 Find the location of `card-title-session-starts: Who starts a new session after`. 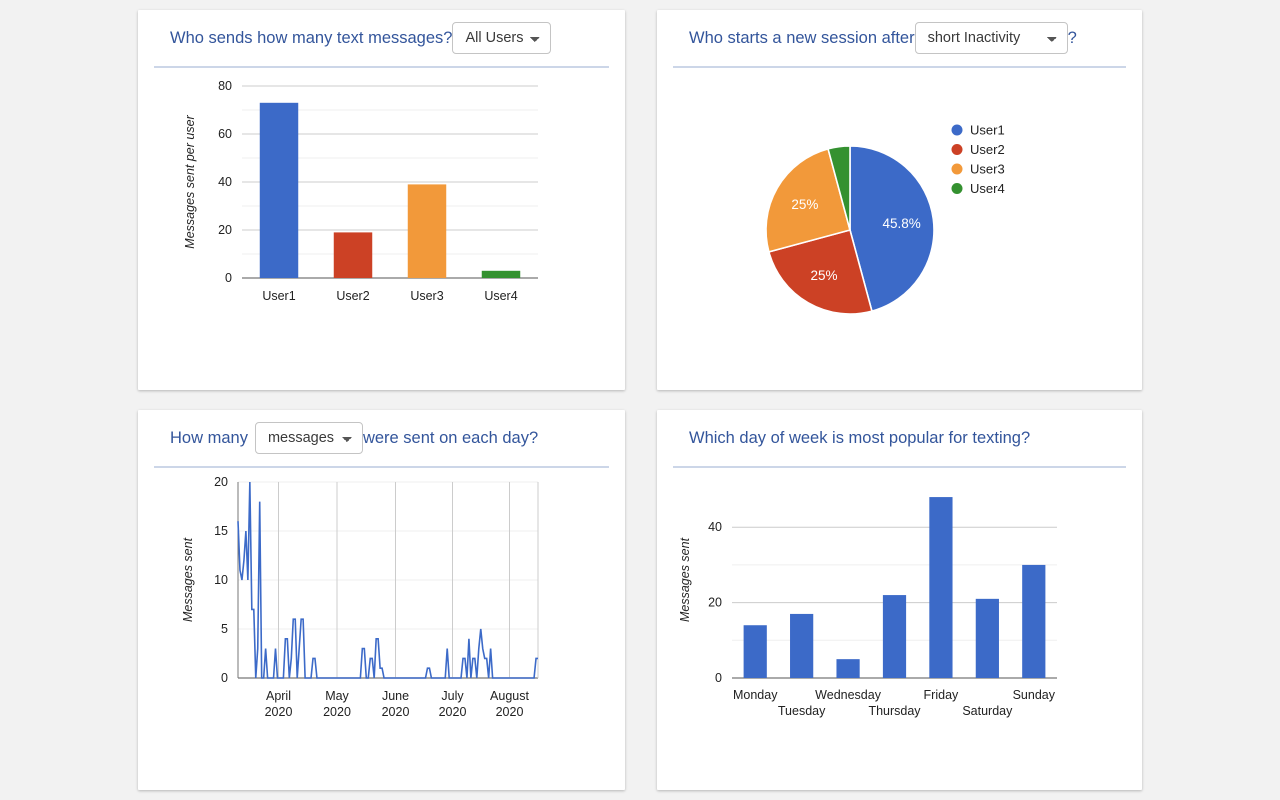

card-title-session-starts: Who starts a new session after is located at coordinates (802, 37).